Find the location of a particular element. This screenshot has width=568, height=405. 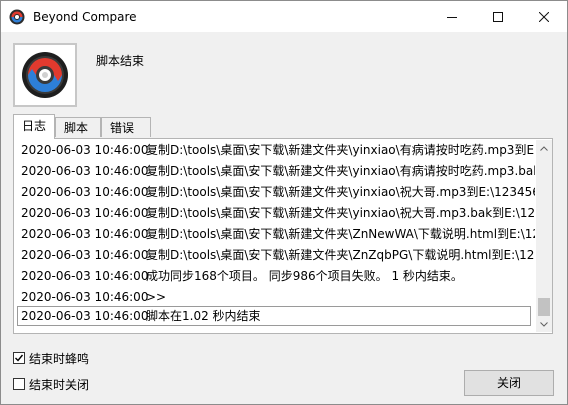

status-message: 脚本结束 is located at coordinates (120, 61).